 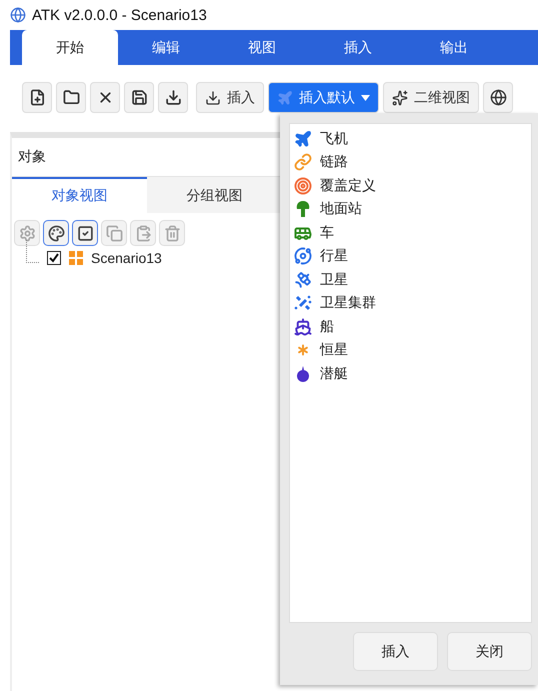 I want to click on ribbon-tab: 视图, so click(x=262, y=47).